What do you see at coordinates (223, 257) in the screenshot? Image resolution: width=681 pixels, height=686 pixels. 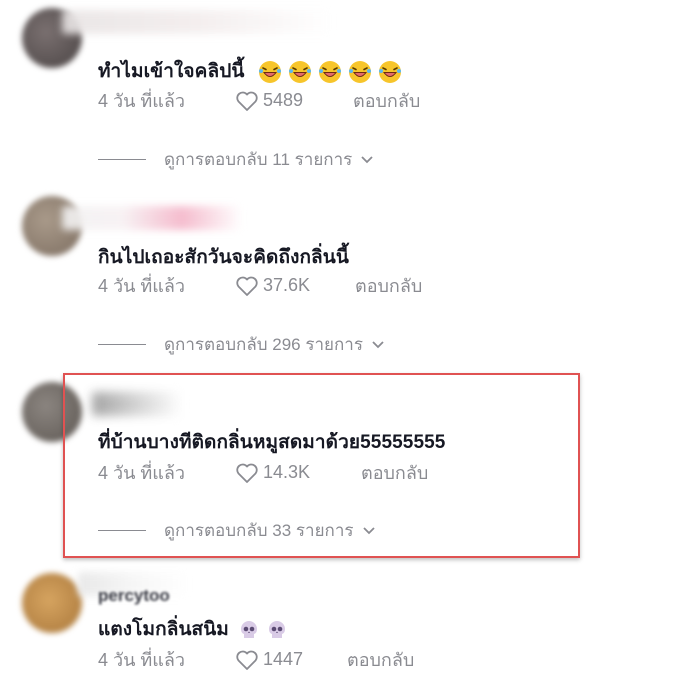 I see `comment-text: กินไปเถอะสักวันจะคิดถึงกลิ่นนี้` at bounding box center [223, 257].